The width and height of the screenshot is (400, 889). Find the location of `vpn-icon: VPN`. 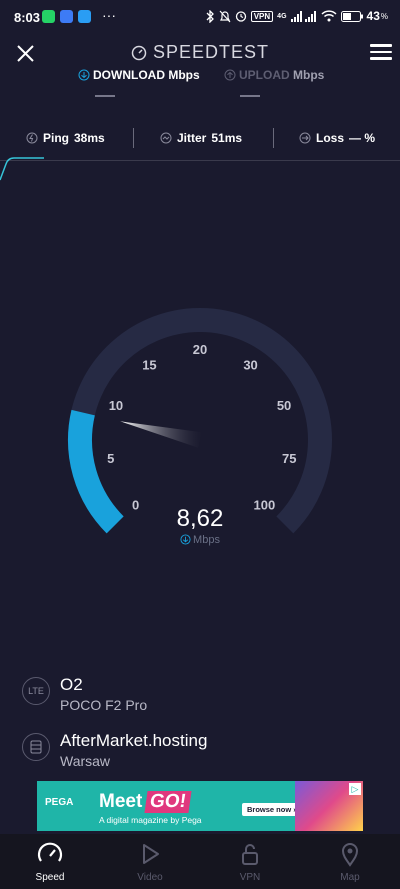

vpn-icon: VPN is located at coordinates (262, 16).